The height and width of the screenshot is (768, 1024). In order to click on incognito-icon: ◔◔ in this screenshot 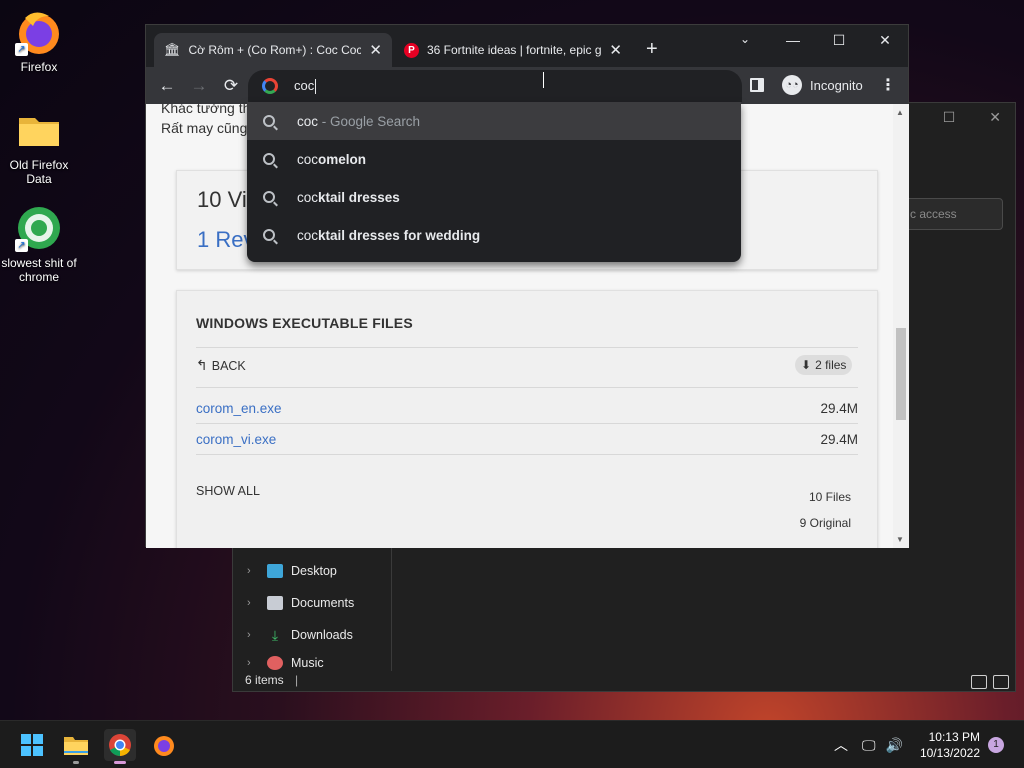, I will do `click(792, 85)`.